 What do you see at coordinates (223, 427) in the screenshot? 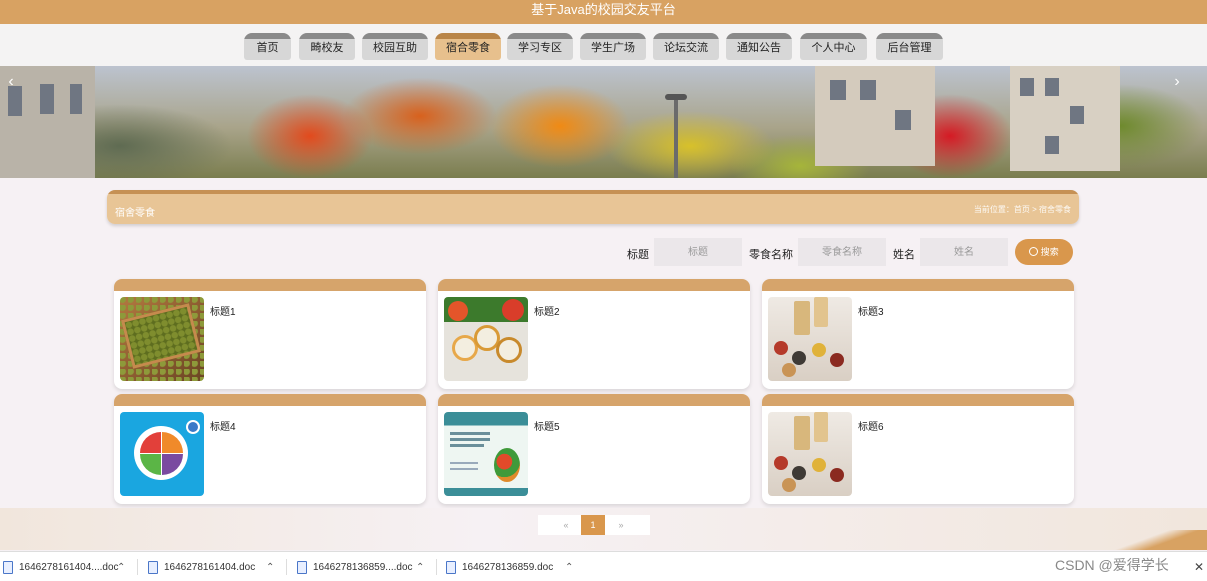
I see `card-title: 标题4` at bounding box center [223, 427].